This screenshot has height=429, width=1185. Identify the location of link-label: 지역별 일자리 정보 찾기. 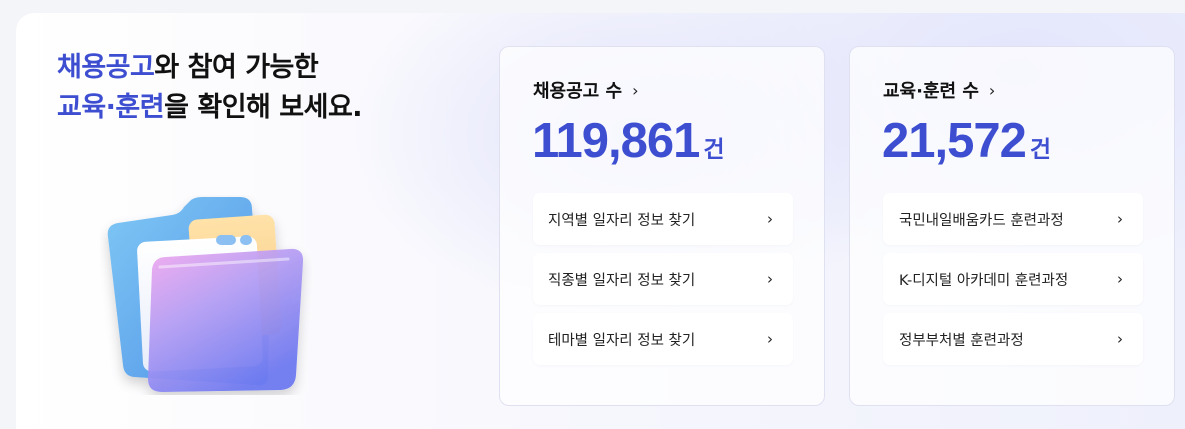
(622, 220).